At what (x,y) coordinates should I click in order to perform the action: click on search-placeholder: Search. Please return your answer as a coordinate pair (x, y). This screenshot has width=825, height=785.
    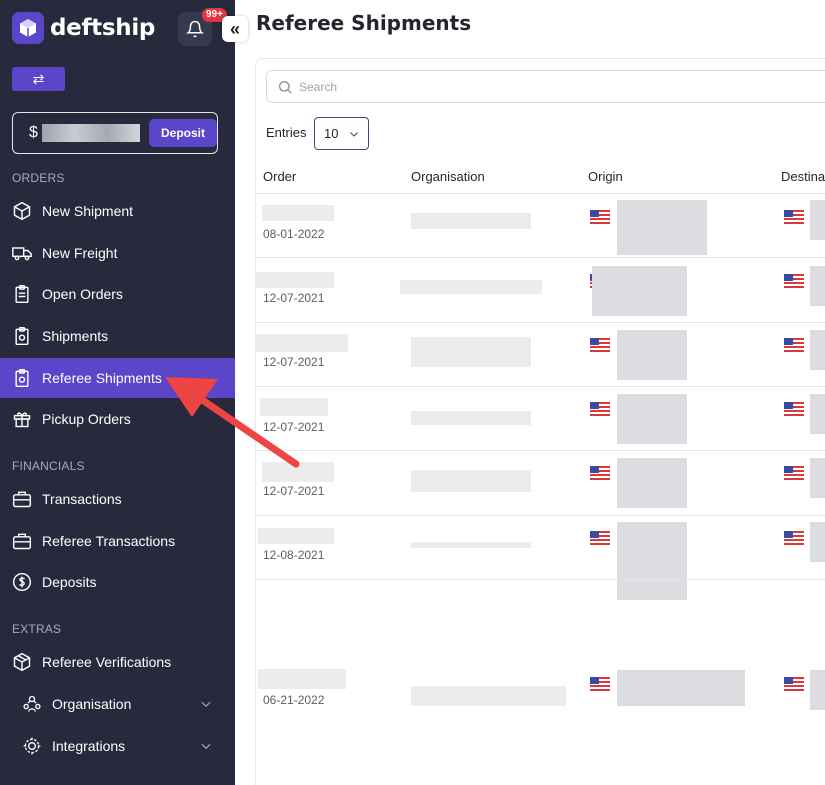
    Looking at the image, I should click on (318, 86).